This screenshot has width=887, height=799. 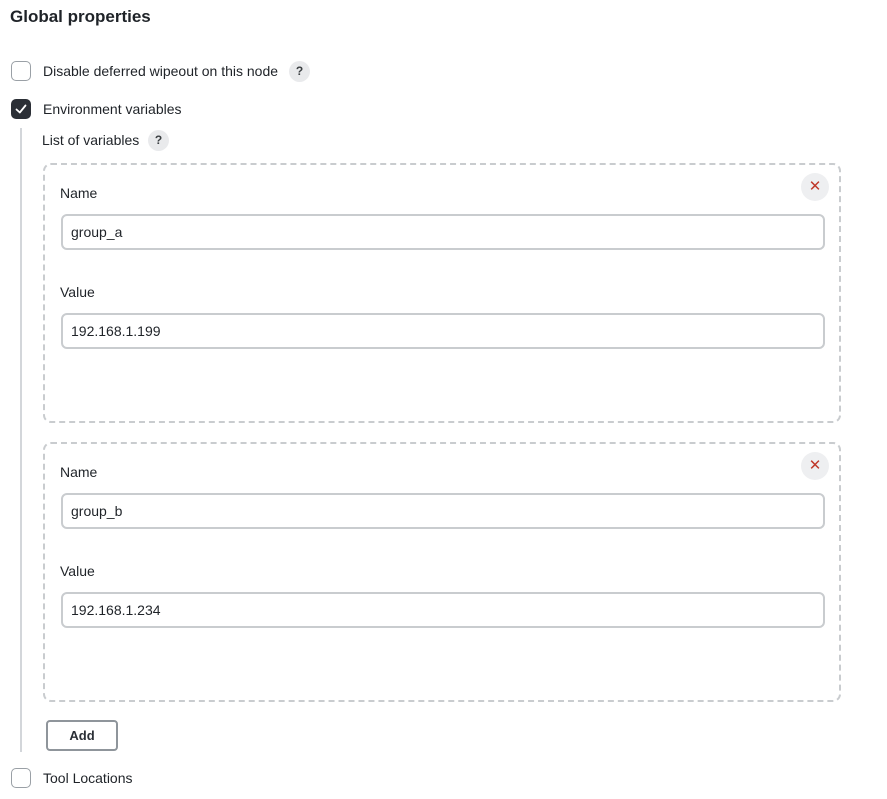 What do you see at coordinates (158, 140) in the screenshot?
I see `list-of-variables-help-icon: ?` at bounding box center [158, 140].